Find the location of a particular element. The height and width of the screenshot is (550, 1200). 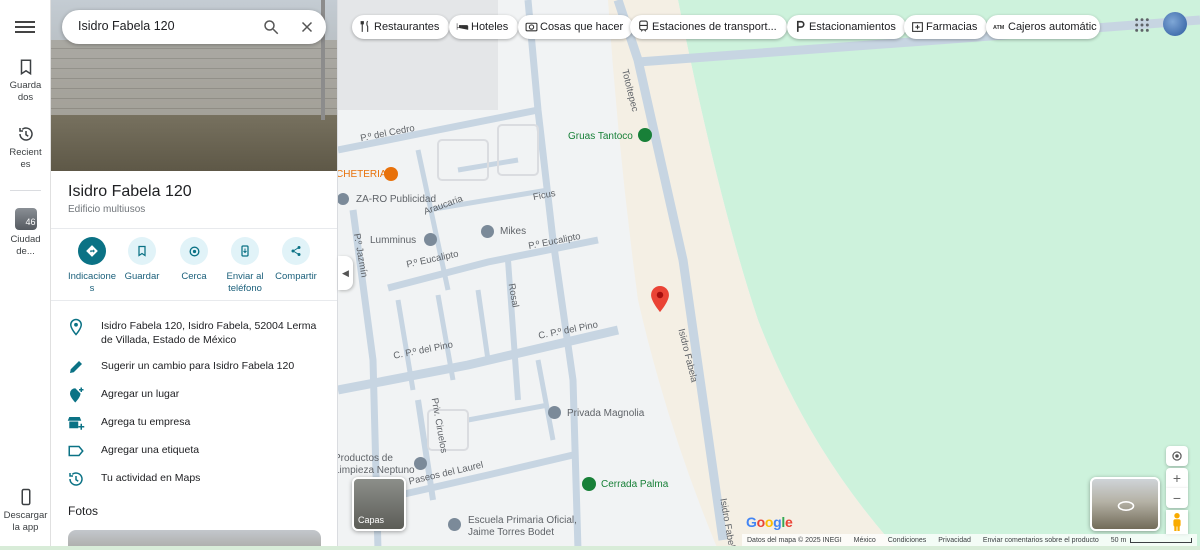

local-roads is located at coordinates (511, 400).